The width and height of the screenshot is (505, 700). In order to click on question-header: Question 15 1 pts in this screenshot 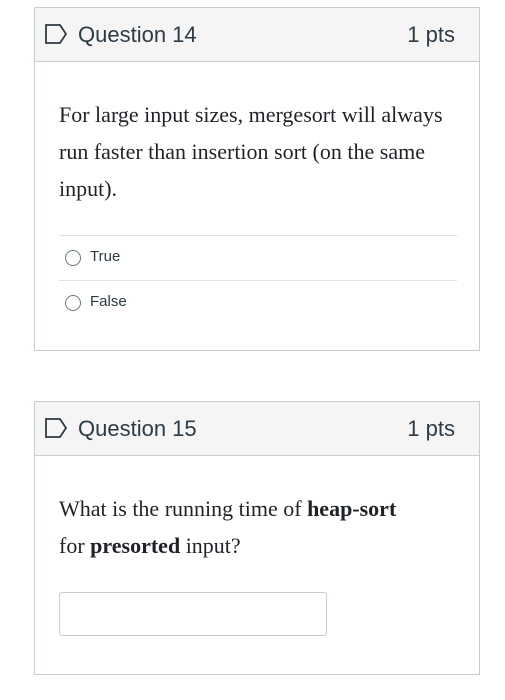, I will do `click(257, 429)`.